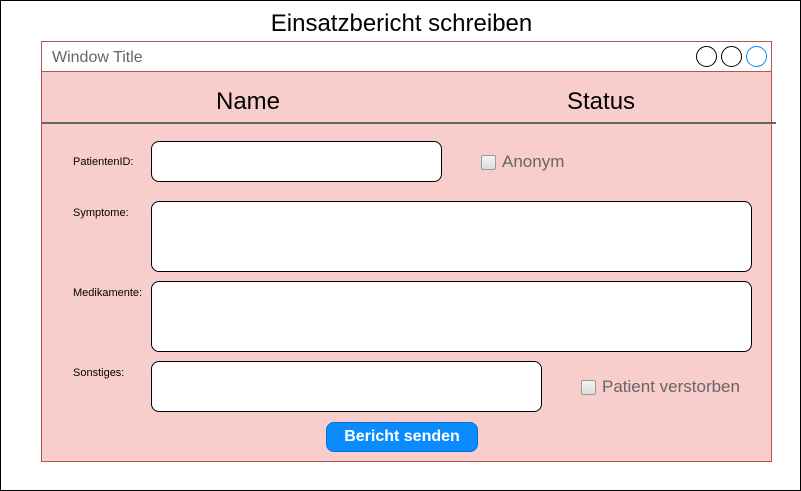  Describe the element at coordinates (346, 386) in the screenshot. I see `sonstiges-textarea` at that location.